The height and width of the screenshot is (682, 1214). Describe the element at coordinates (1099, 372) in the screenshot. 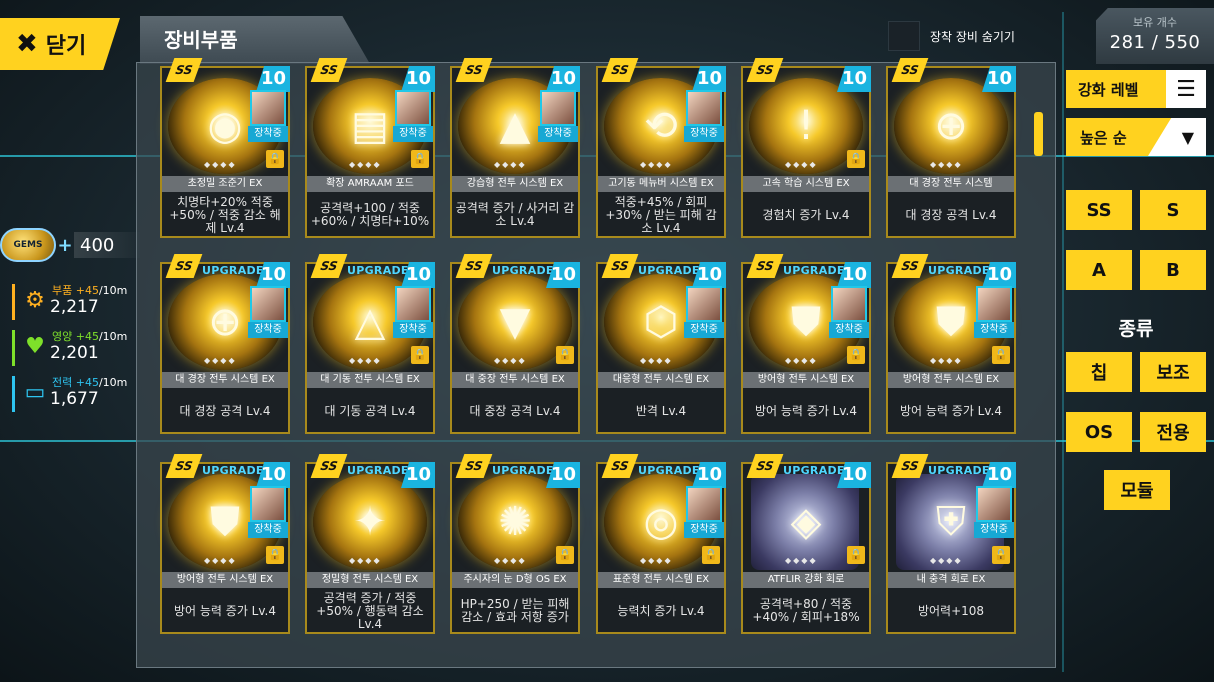

I see `category-filter-chip: 칩` at that location.